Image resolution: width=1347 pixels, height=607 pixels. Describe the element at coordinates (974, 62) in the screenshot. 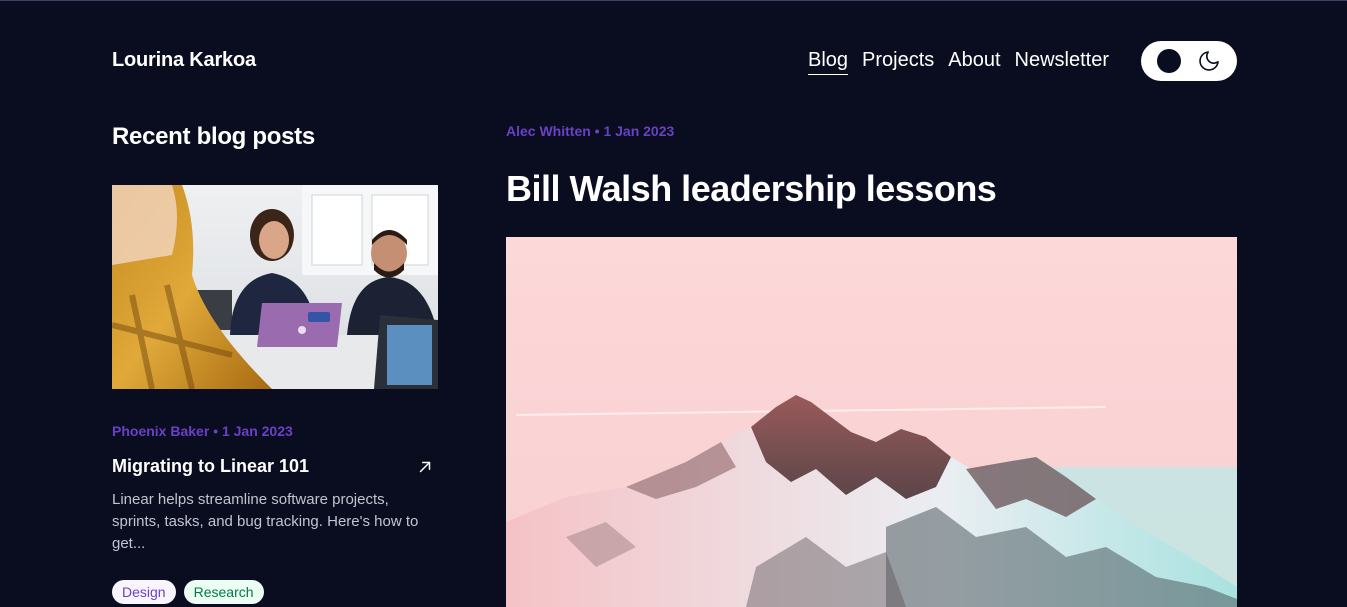

I see `nav-about: About` at that location.